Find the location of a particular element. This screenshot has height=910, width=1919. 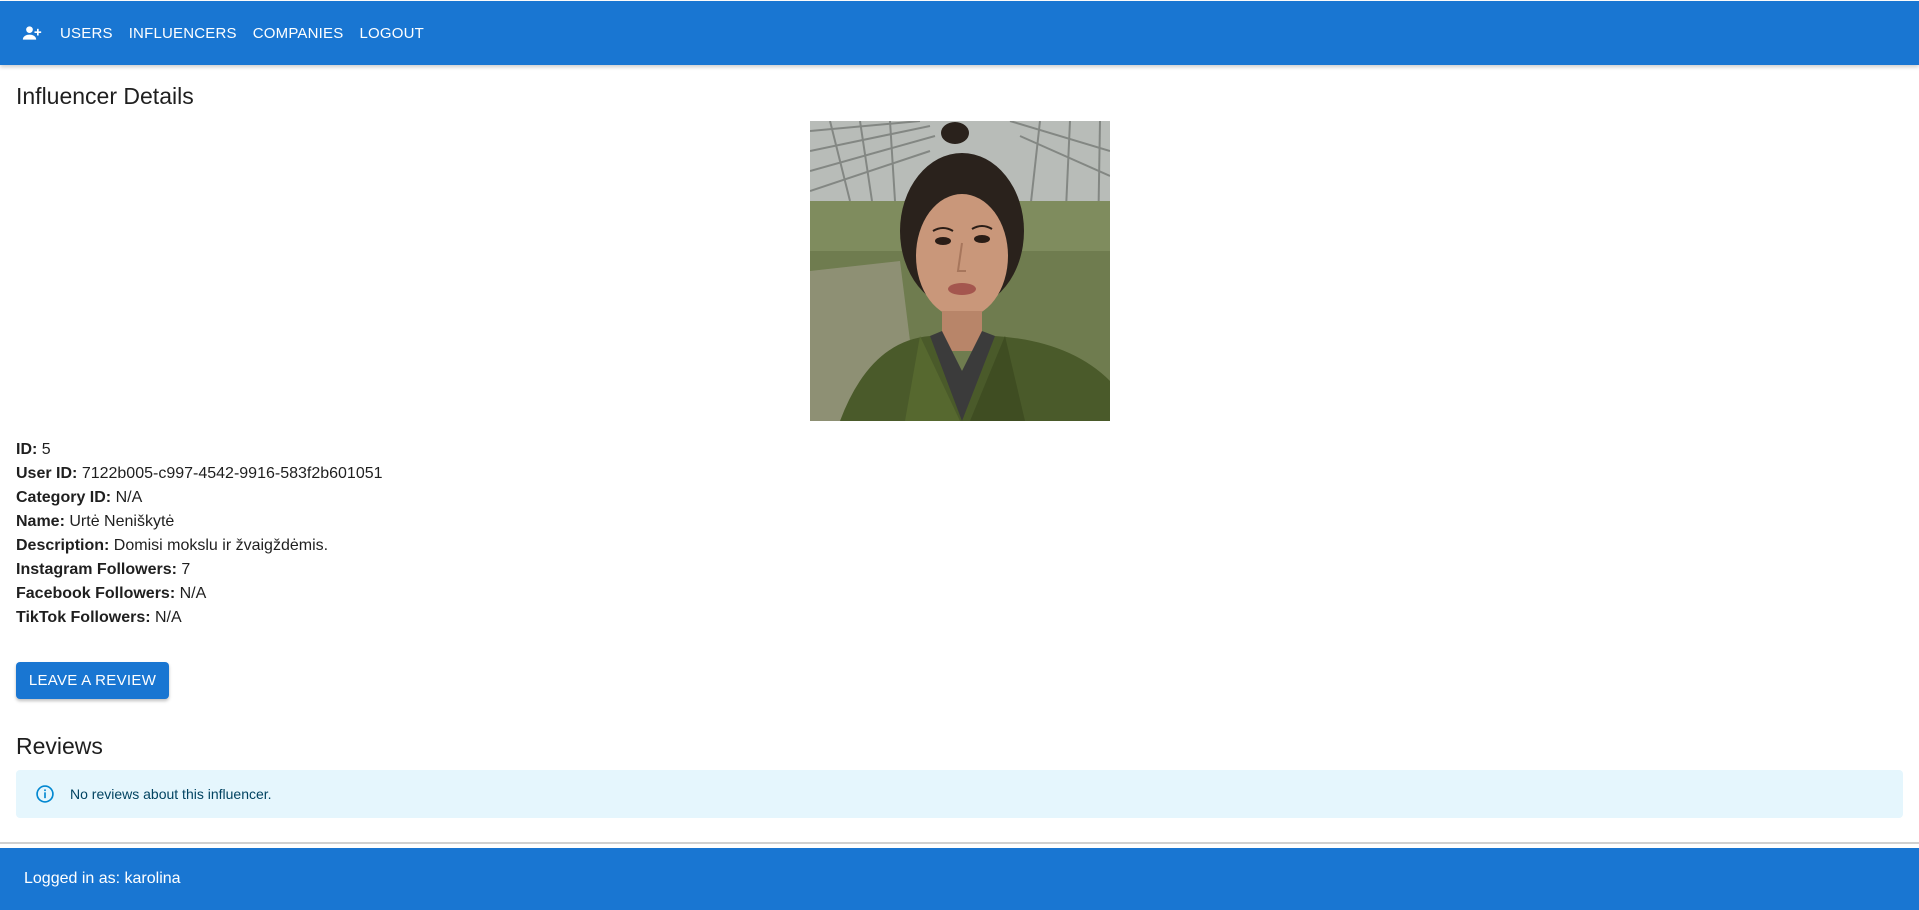

detail-label: Name: is located at coordinates (40, 521).